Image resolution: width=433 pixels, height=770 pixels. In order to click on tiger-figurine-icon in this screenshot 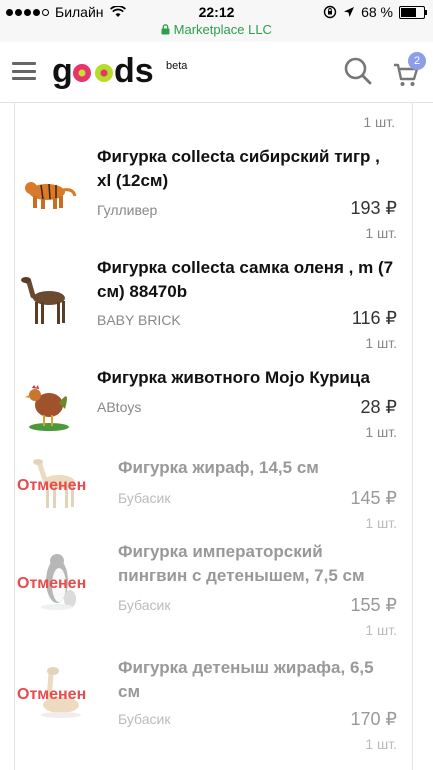, I will do `click(51, 195)`.